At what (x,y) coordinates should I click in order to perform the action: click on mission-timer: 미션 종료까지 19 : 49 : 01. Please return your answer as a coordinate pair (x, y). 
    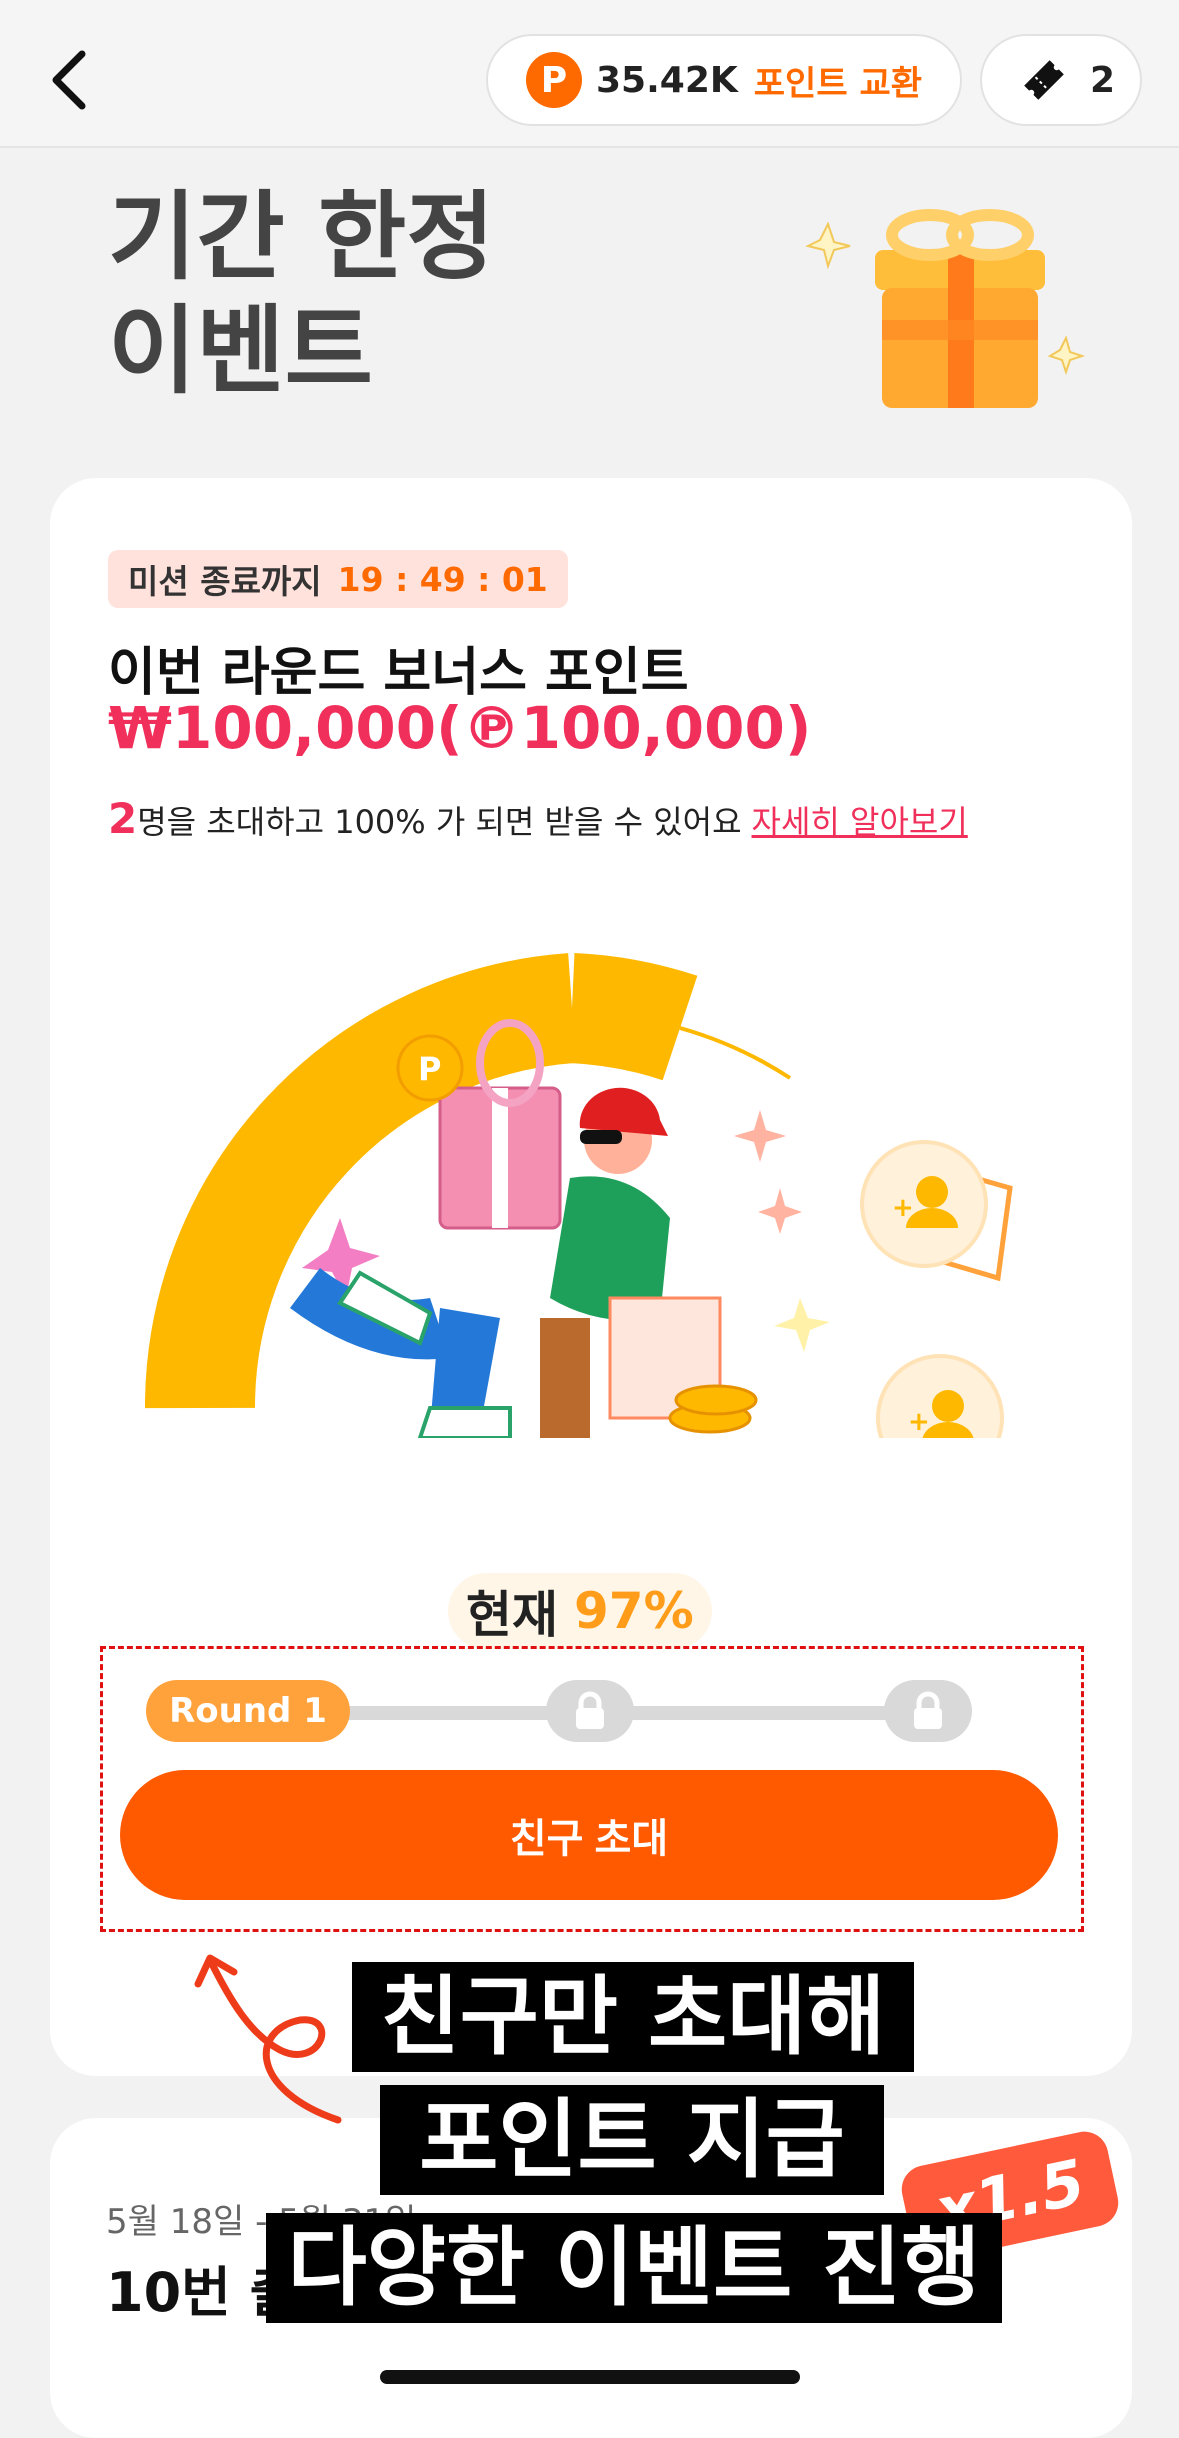
    Looking at the image, I should click on (338, 579).